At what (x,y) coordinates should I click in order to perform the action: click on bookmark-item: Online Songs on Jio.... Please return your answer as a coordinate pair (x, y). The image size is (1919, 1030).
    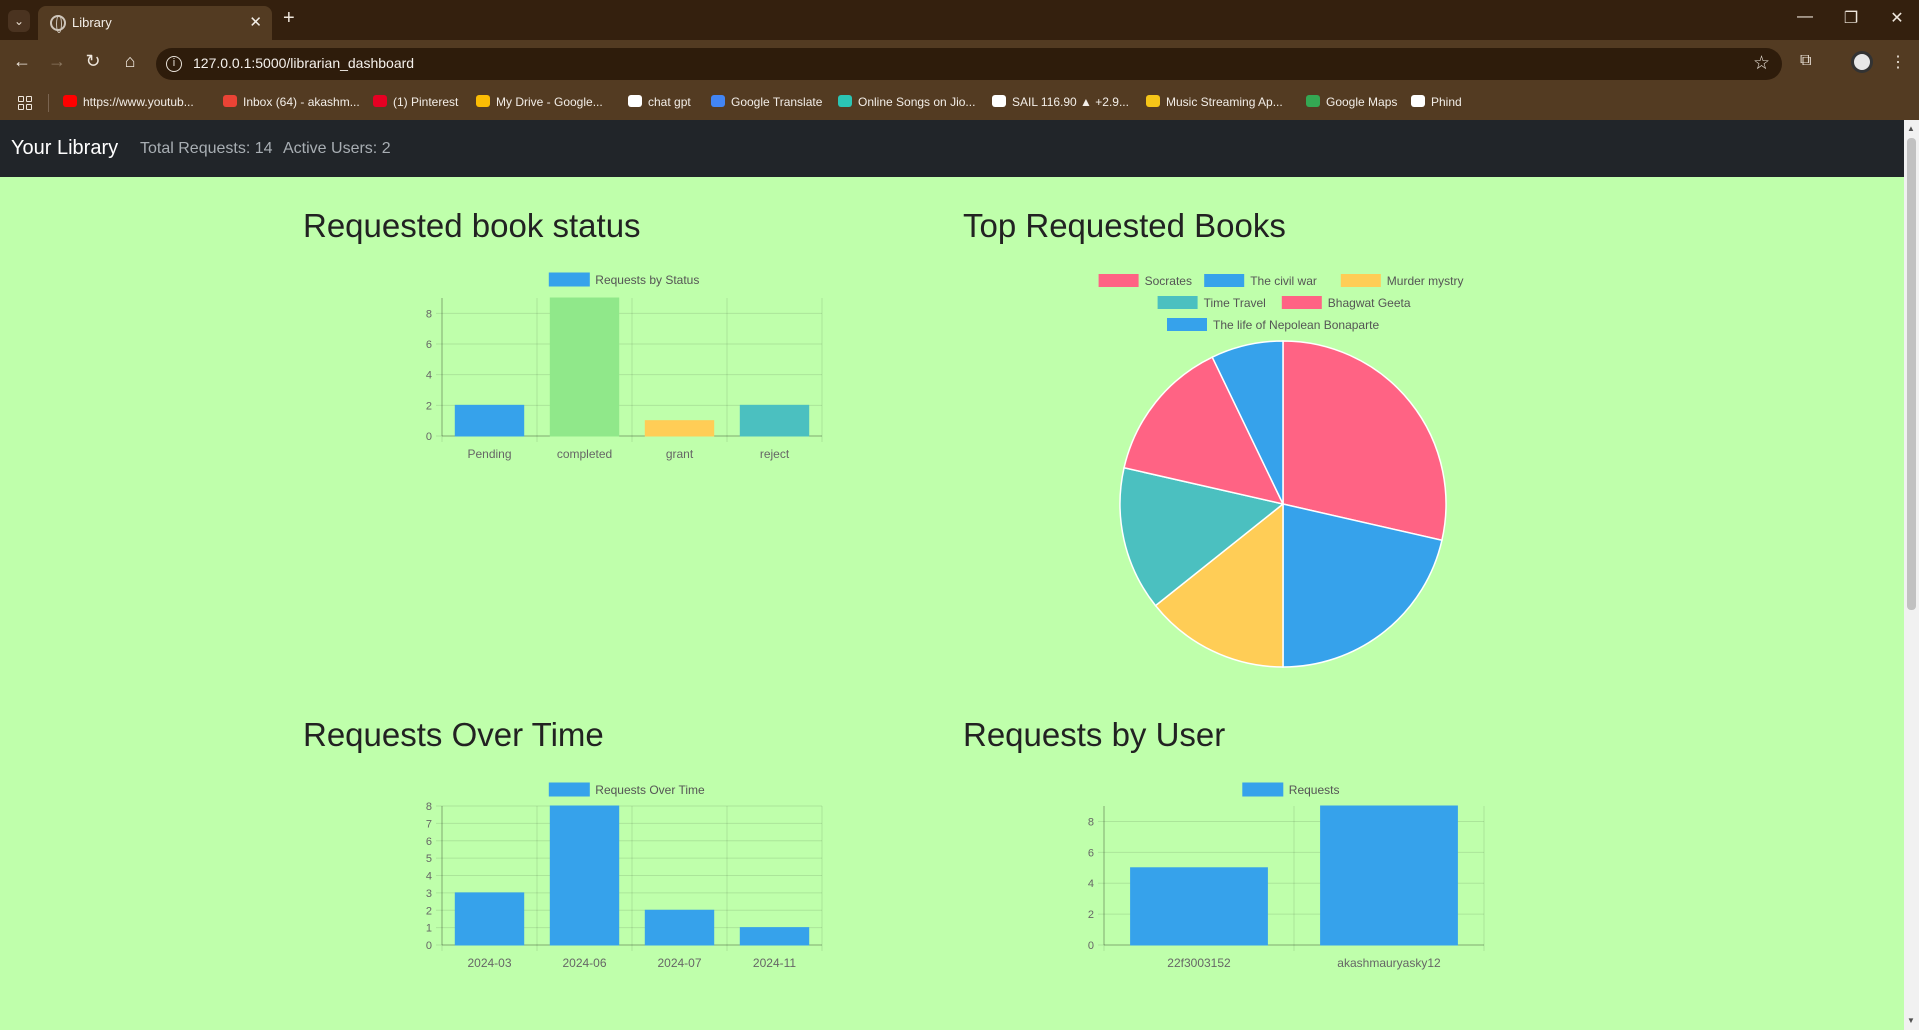
    Looking at the image, I should click on (906, 102).